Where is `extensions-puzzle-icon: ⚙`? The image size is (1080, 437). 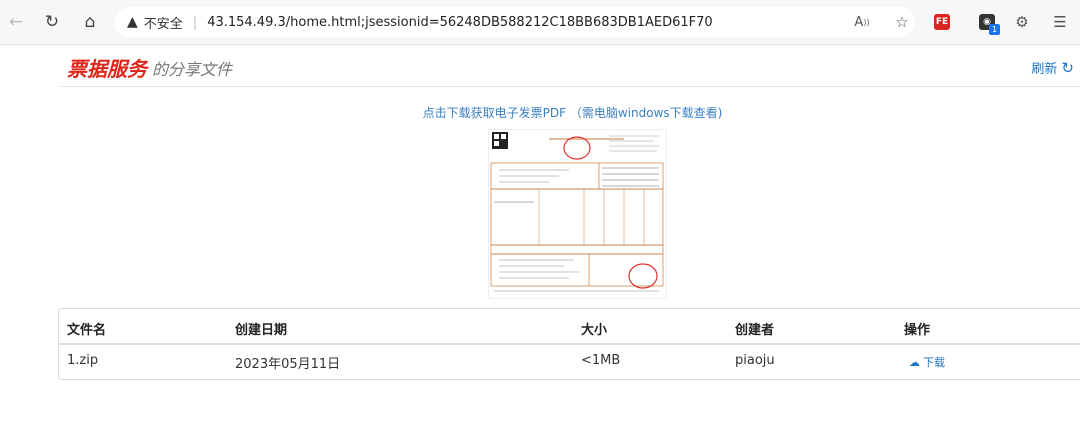
extensions-puzzle-icon: ⚙ is located at coordinates (1022, 22).